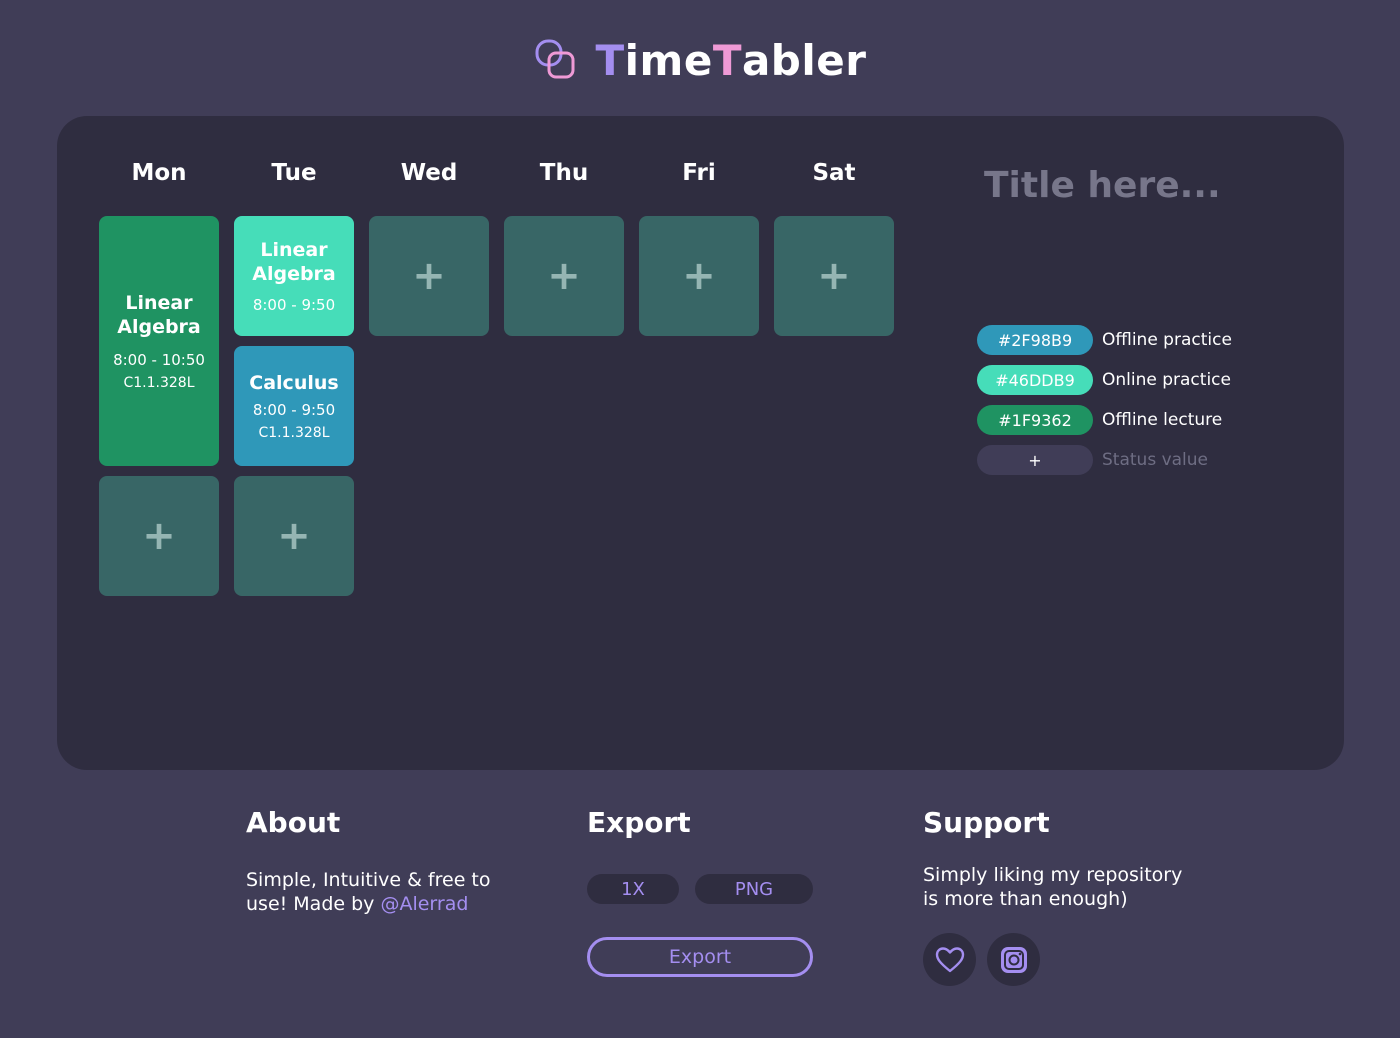 This screenshot has width=1400, height=1038. I want to click on legend-item: #2F98B9 Offline practice, so click(1104, 340).